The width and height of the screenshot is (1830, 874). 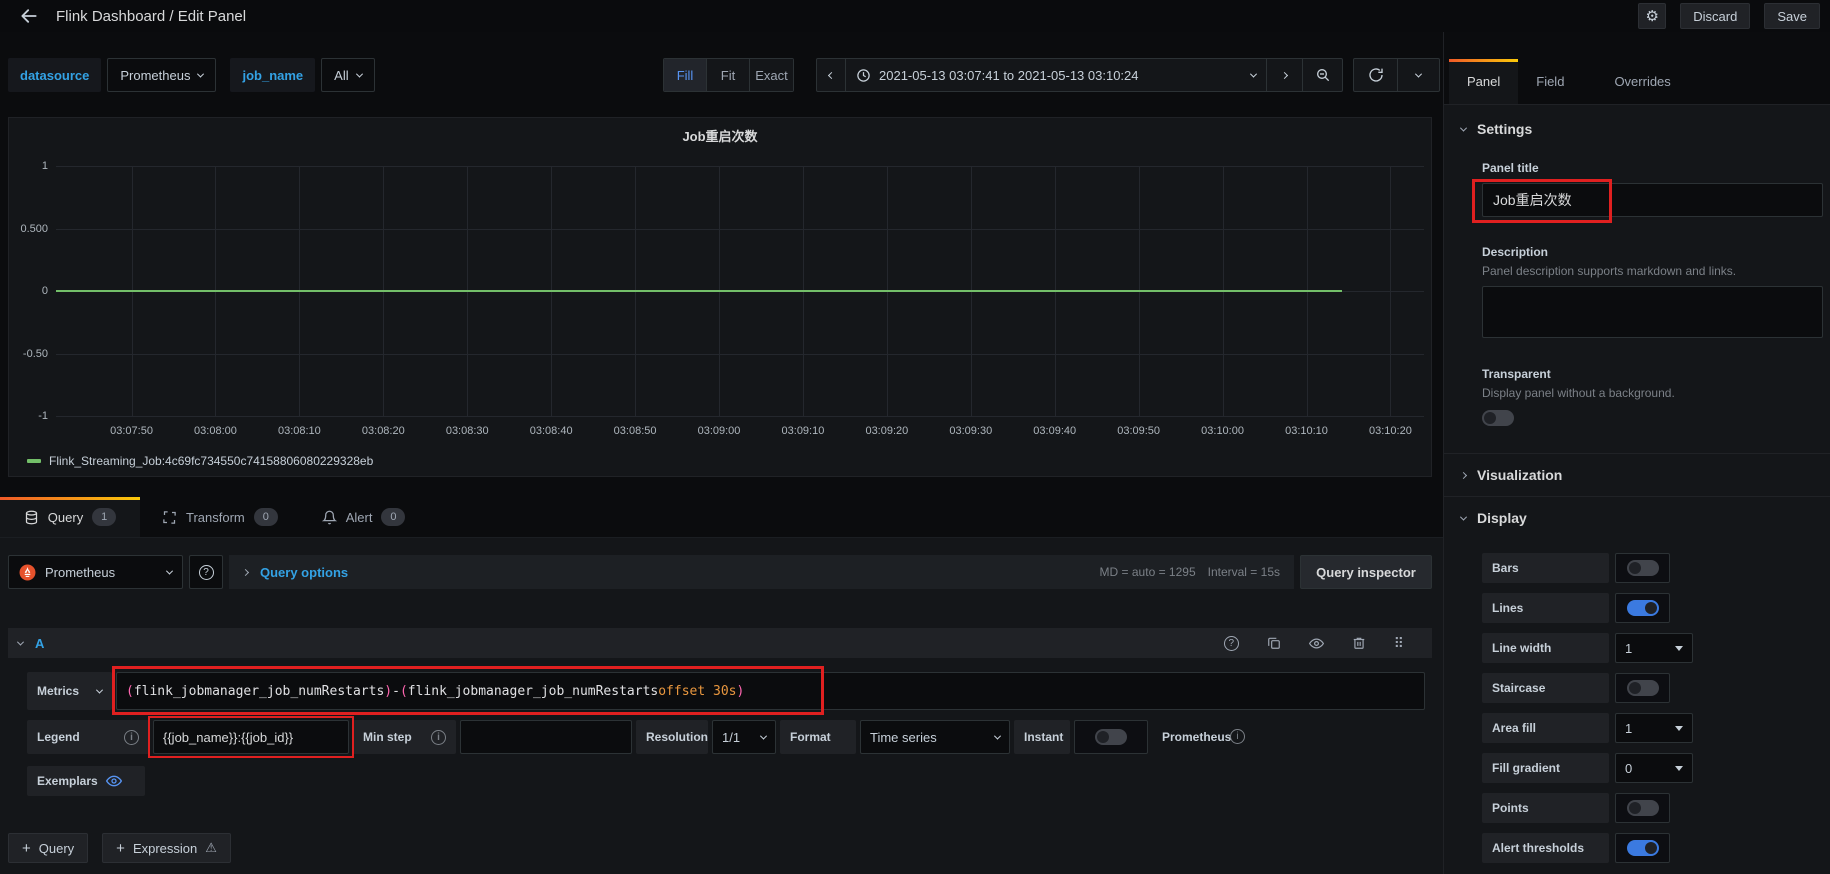 What do you see at coordinates (1323, 75) in the screenshot?
I see `zoom-out-button` at bounding box center [1323, 75].